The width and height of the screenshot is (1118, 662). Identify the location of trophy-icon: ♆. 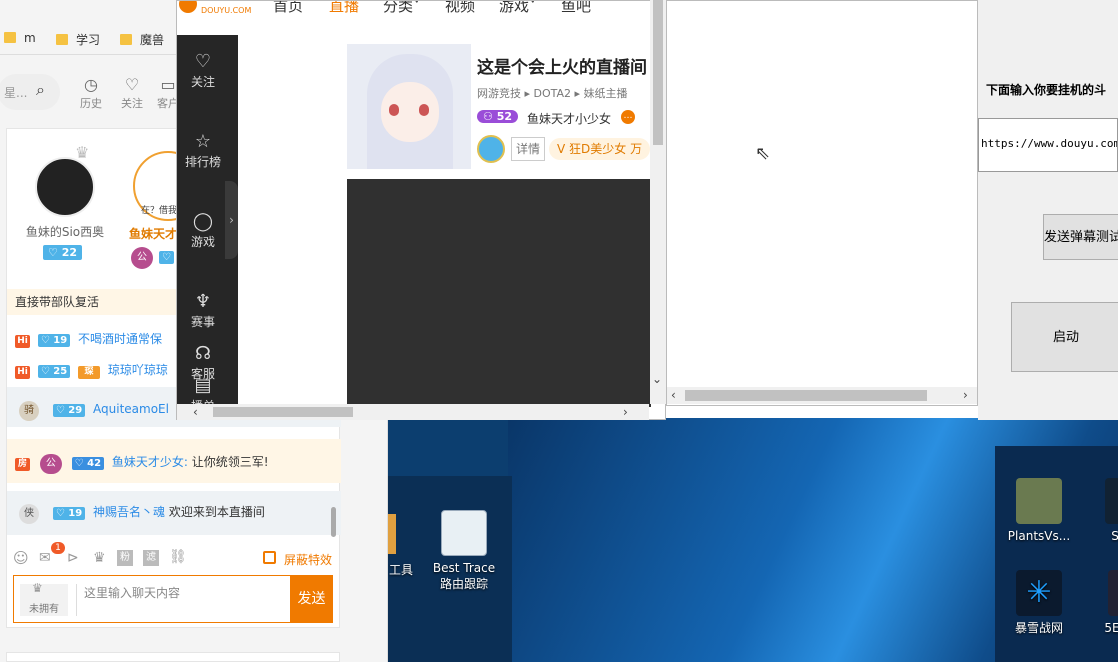
(203, 301).